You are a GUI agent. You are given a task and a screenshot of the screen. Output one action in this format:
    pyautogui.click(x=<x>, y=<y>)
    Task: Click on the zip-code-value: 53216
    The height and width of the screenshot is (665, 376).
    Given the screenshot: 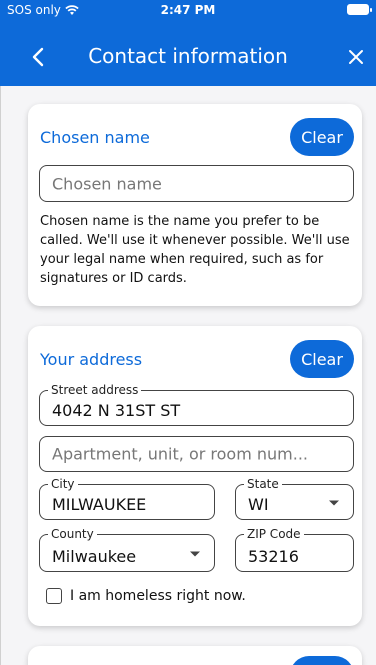 What is the action you would take?
    pyautogui.click(x=273, y=556)
    